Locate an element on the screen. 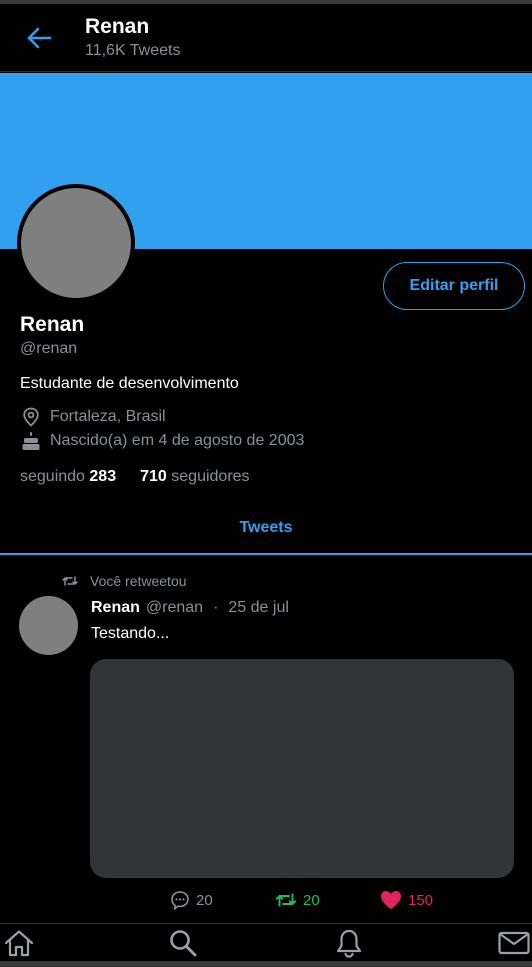  profile-birthdate-text: Nascido(a) em 4 de agosto de 2003 is located at coordinates (177, 440).